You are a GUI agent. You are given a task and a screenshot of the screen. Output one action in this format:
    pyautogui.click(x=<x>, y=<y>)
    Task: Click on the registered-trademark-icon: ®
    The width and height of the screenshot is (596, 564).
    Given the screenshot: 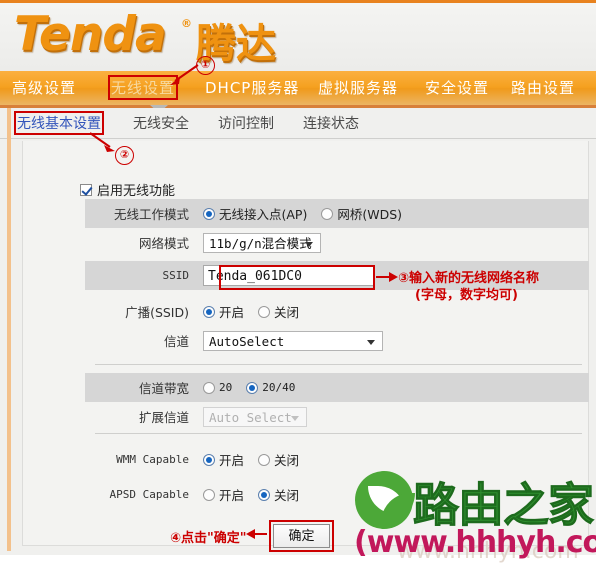 What is the action you would take?
    pyautogui.click(x=186, y=23)
    